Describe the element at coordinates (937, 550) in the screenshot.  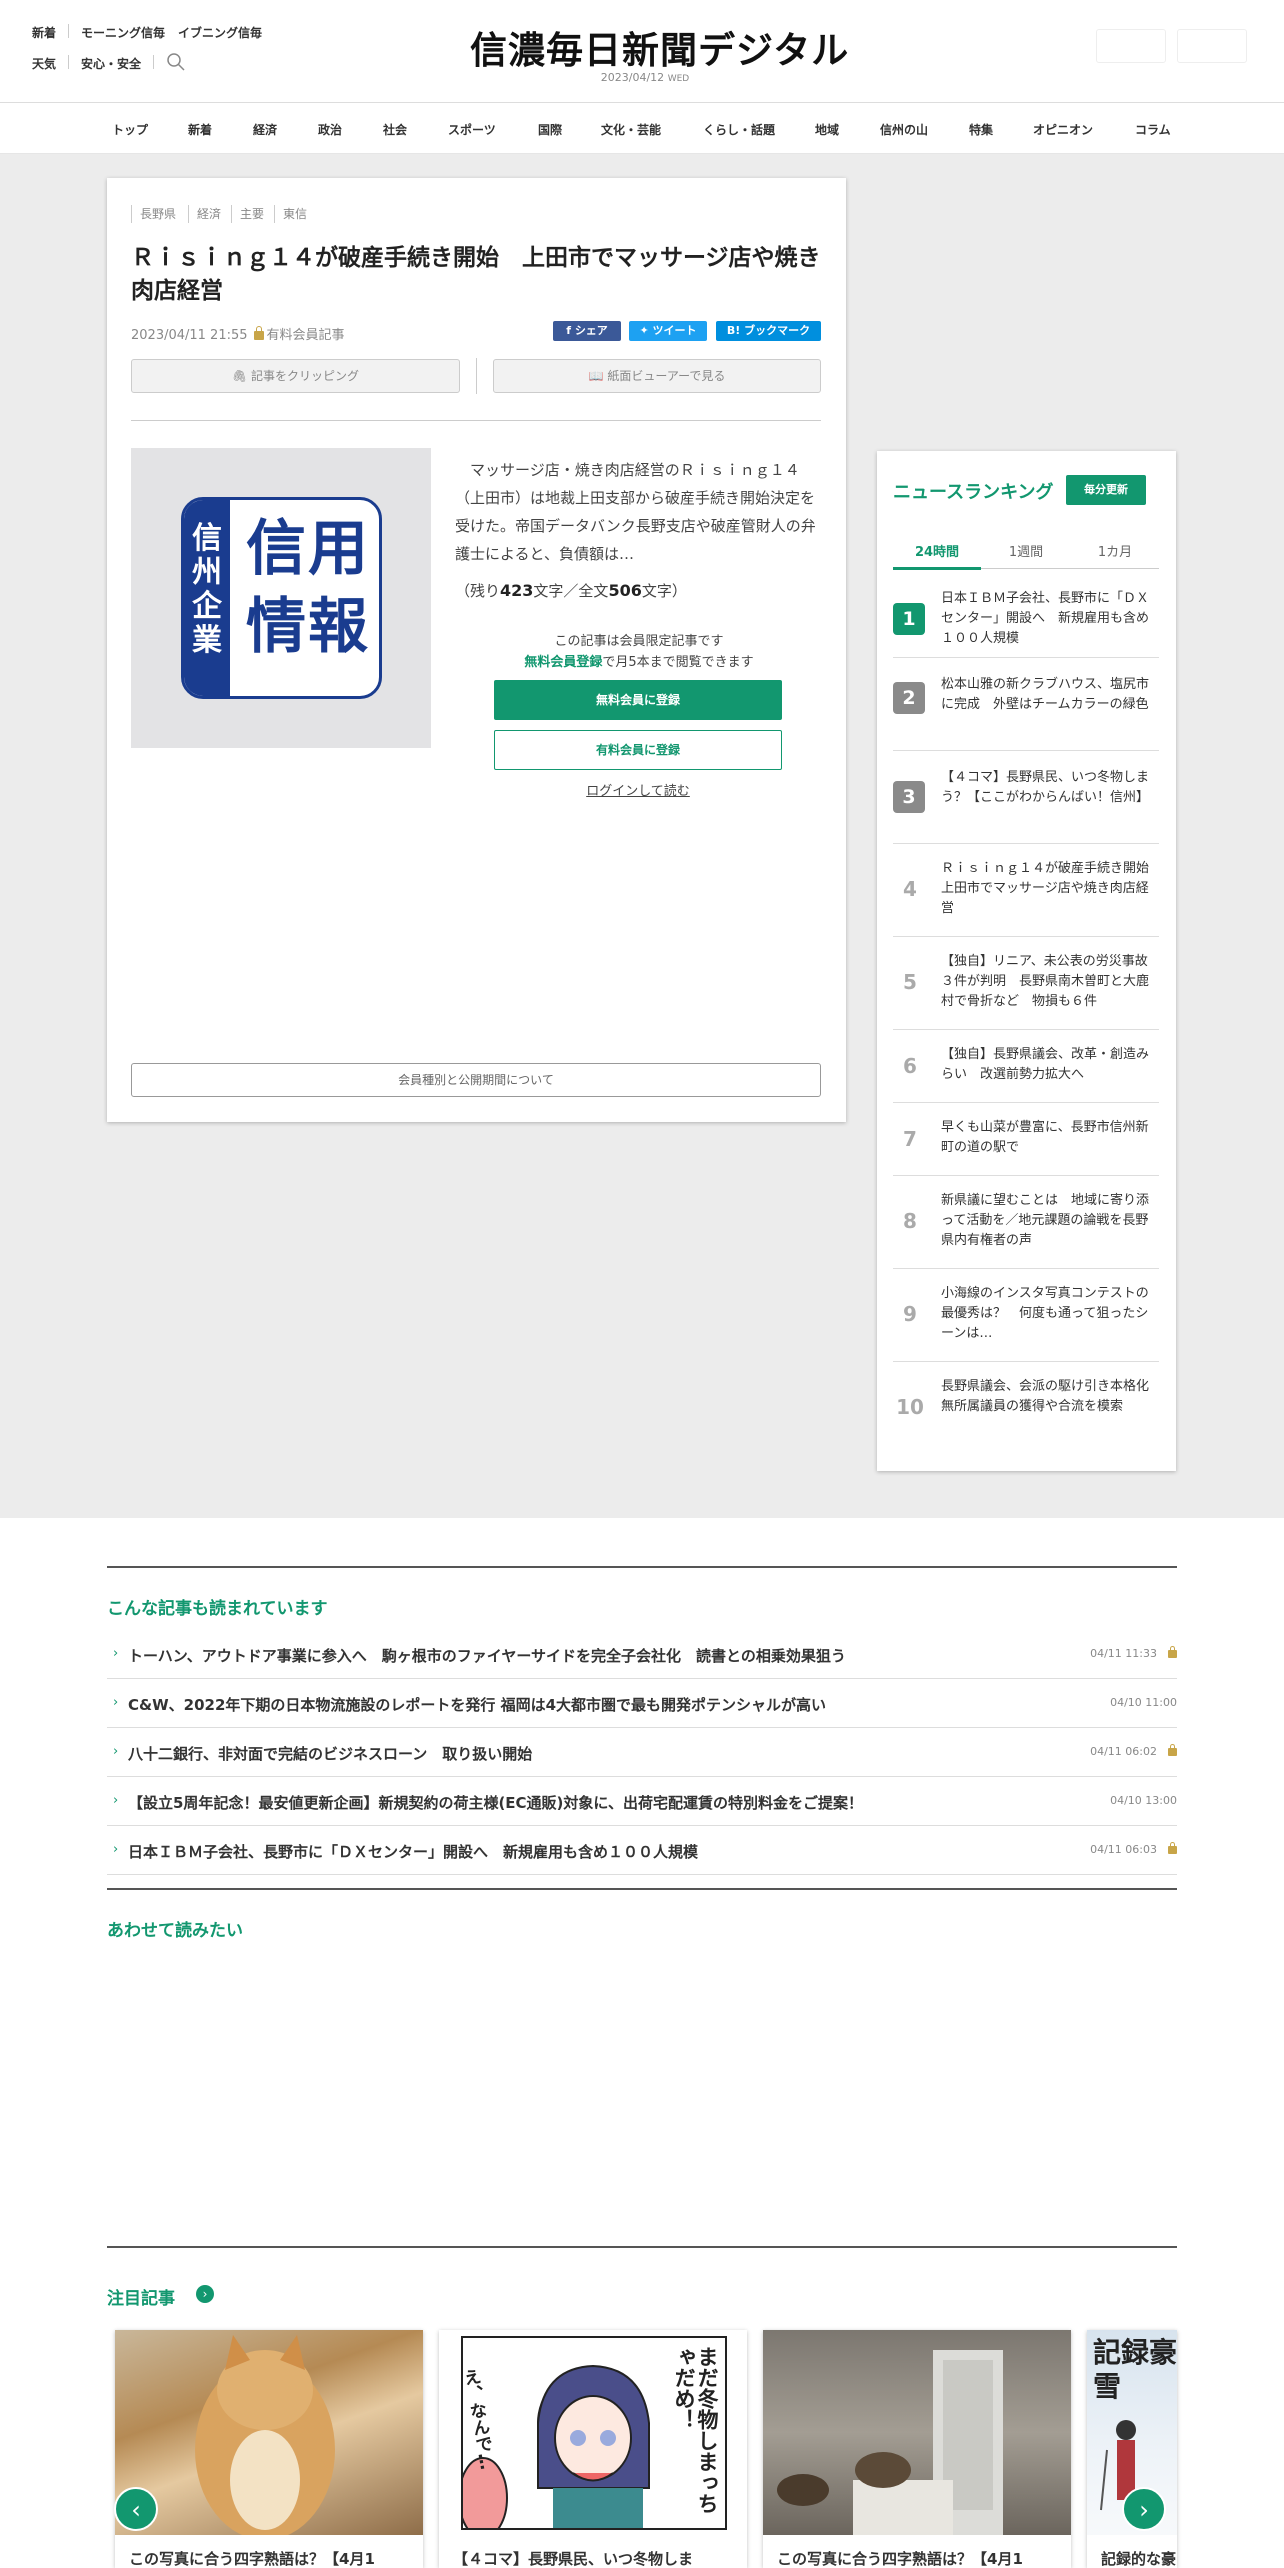
I see `tab-24h: 24時間` at that location.